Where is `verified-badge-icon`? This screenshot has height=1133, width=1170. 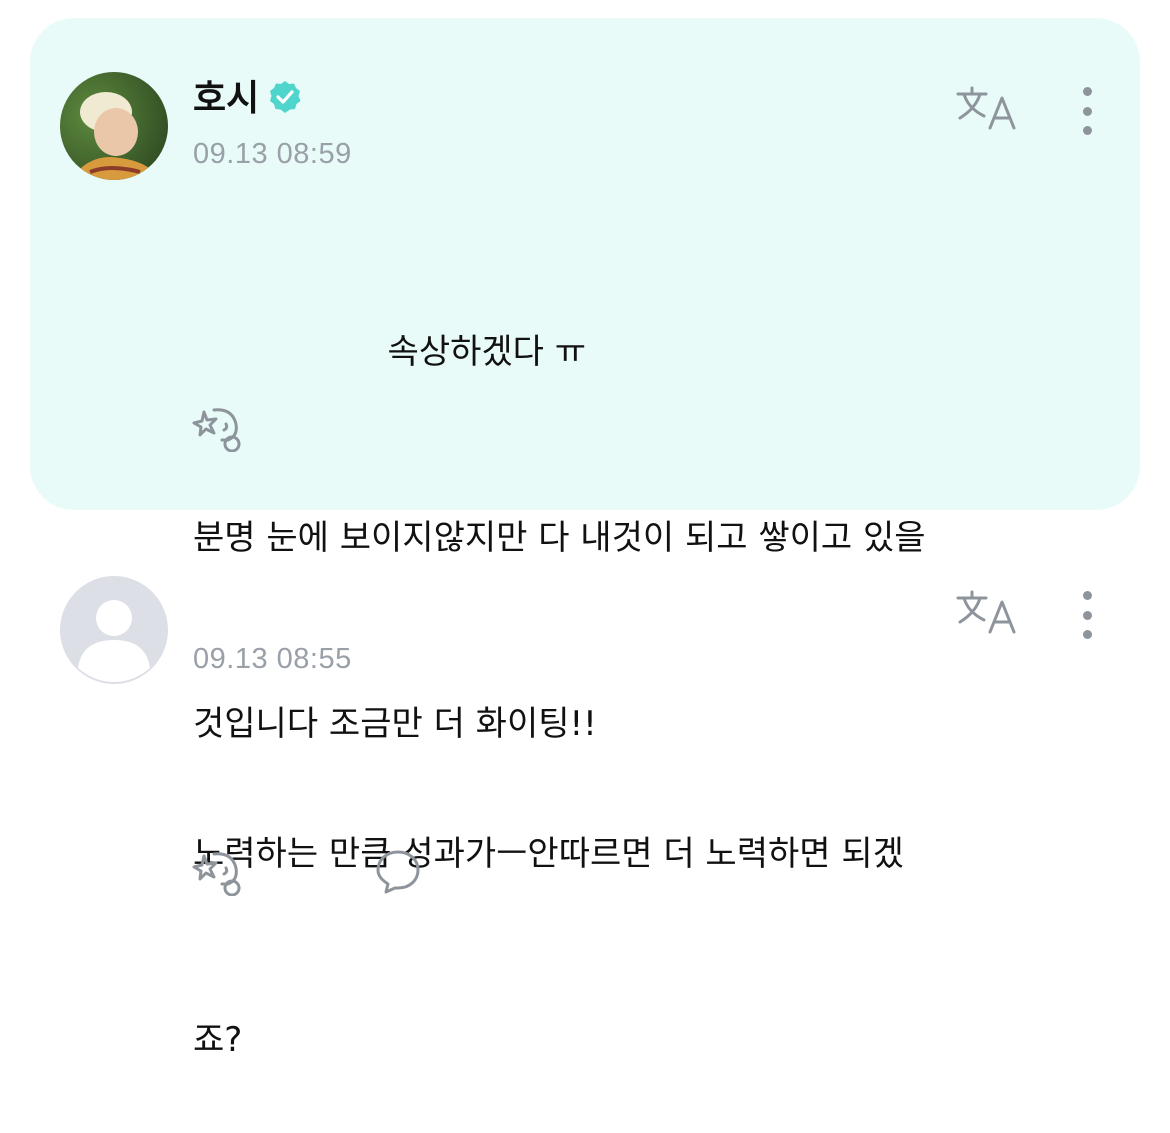 verified-badge-icon is located at coordinates (285, 99).